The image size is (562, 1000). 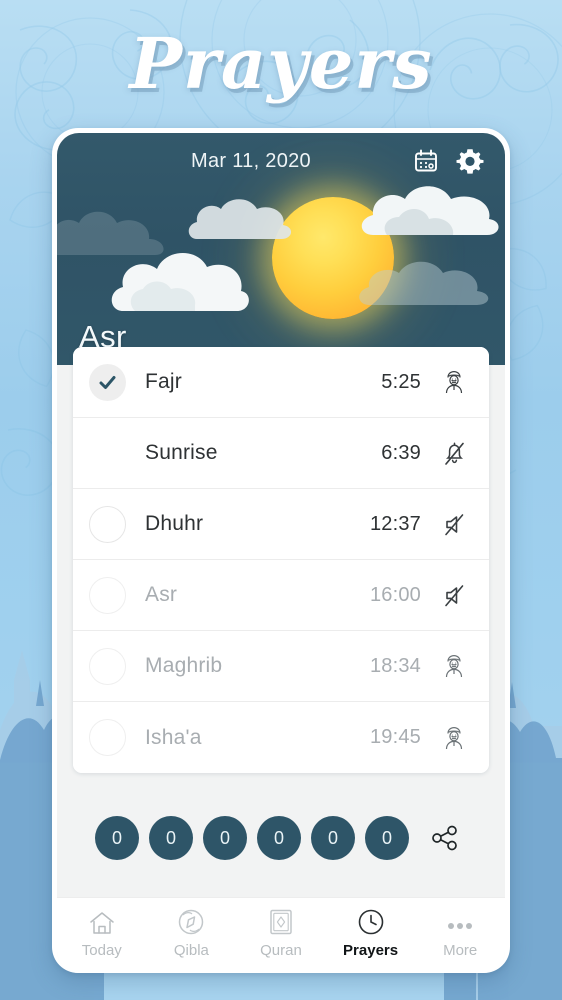 What do you see at coordinates (107, 382) in the screenshot?
I see `check-icon` at bounding box center [107, 382].